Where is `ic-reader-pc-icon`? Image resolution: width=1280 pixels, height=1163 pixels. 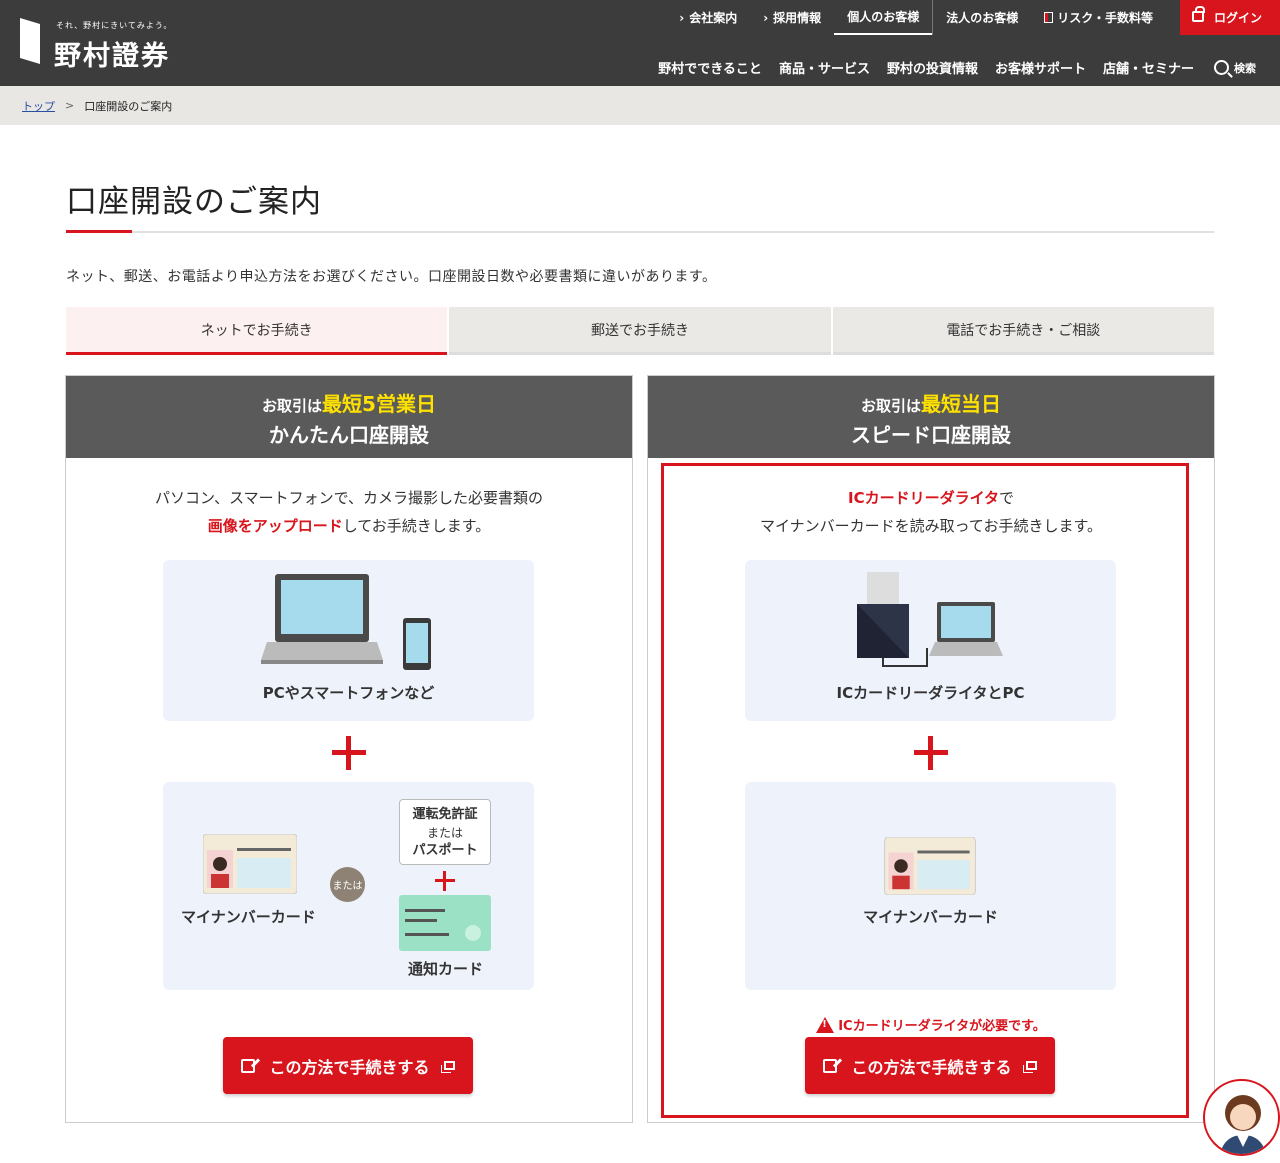
ic-reader-pc-icon is located at coordinates (930, 619).